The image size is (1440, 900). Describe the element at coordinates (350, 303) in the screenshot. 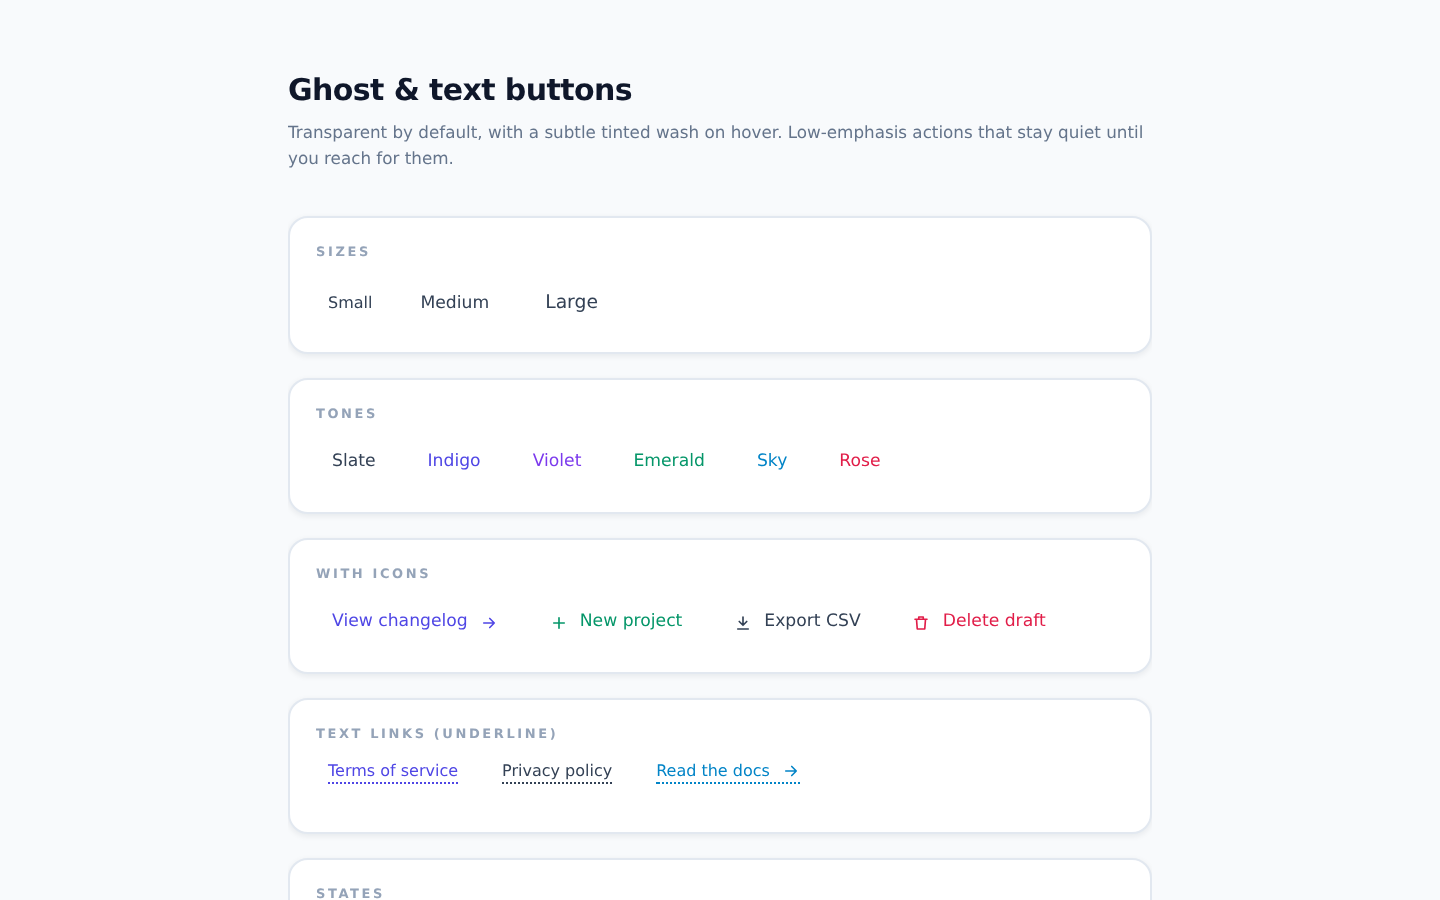

I see `ghost-button: Small` at that location.